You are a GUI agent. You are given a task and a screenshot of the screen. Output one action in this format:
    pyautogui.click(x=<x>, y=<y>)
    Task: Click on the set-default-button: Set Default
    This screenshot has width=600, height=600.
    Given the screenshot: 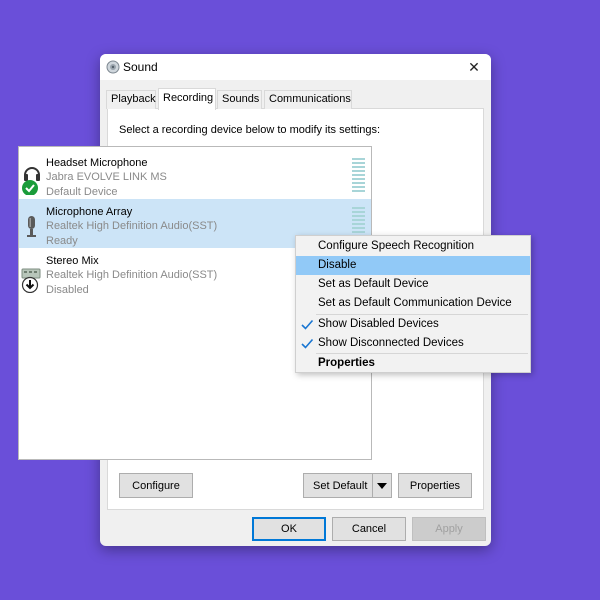 What is the action you would take?
    pyautogui.click(x=347, y=485)
    